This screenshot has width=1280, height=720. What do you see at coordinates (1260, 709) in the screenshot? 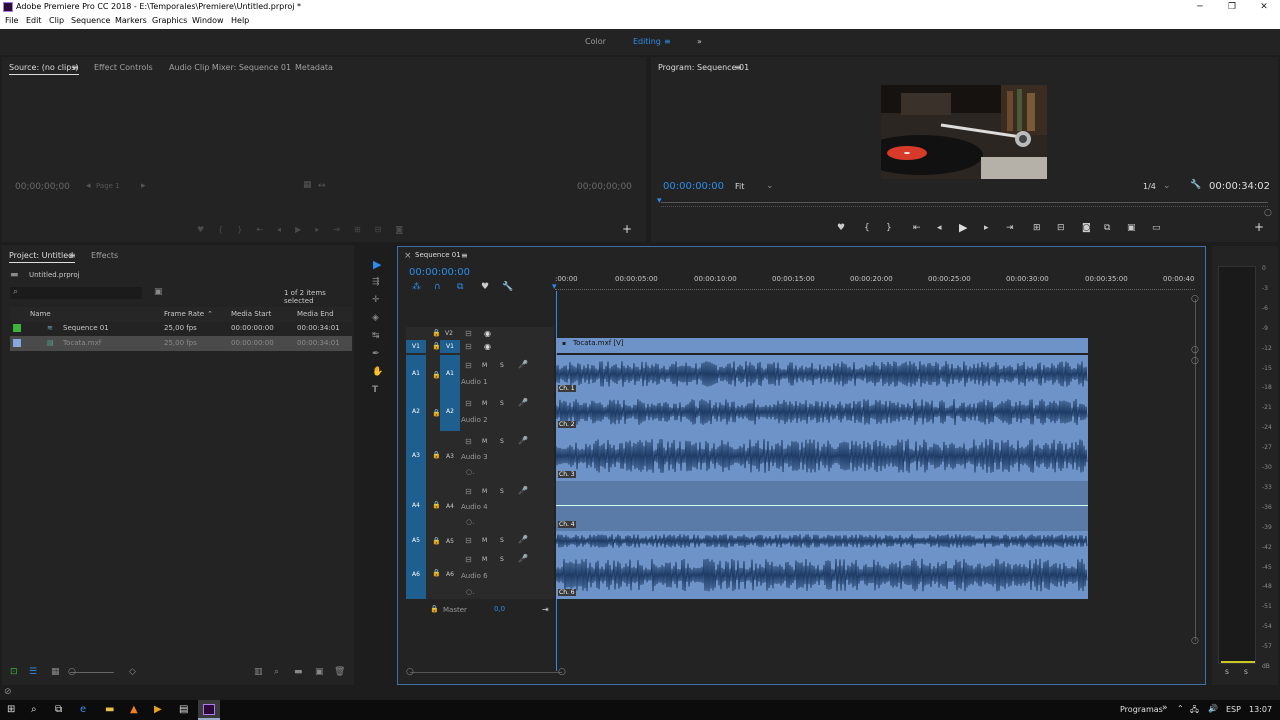
I see `clock: 13:07` at bounding box center [1260, 709].